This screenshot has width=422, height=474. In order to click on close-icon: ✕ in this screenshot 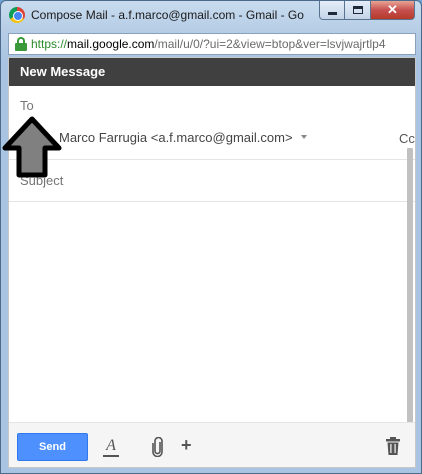, I will do `click(392, 9)`.